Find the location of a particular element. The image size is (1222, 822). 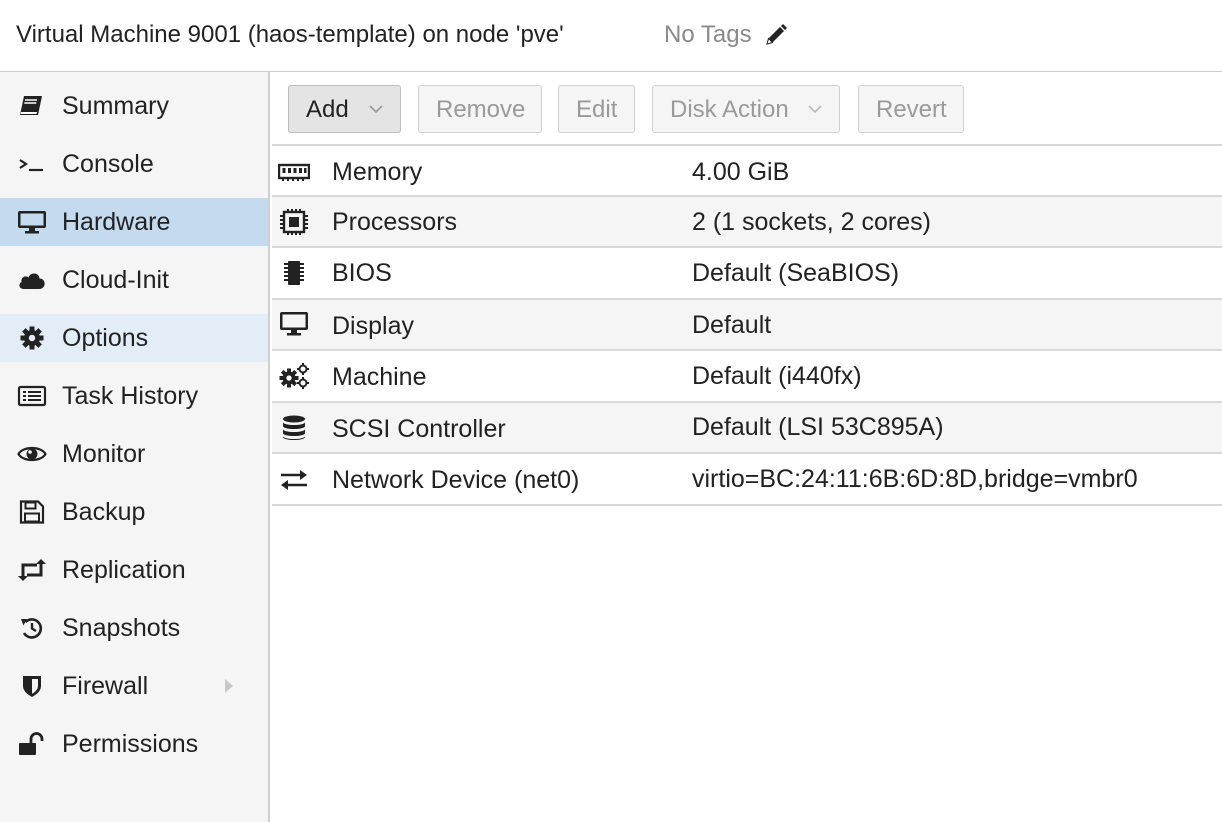

table-row: SCSI Controller Default (LSI 53C895A) is located at coordinates (747, 428).